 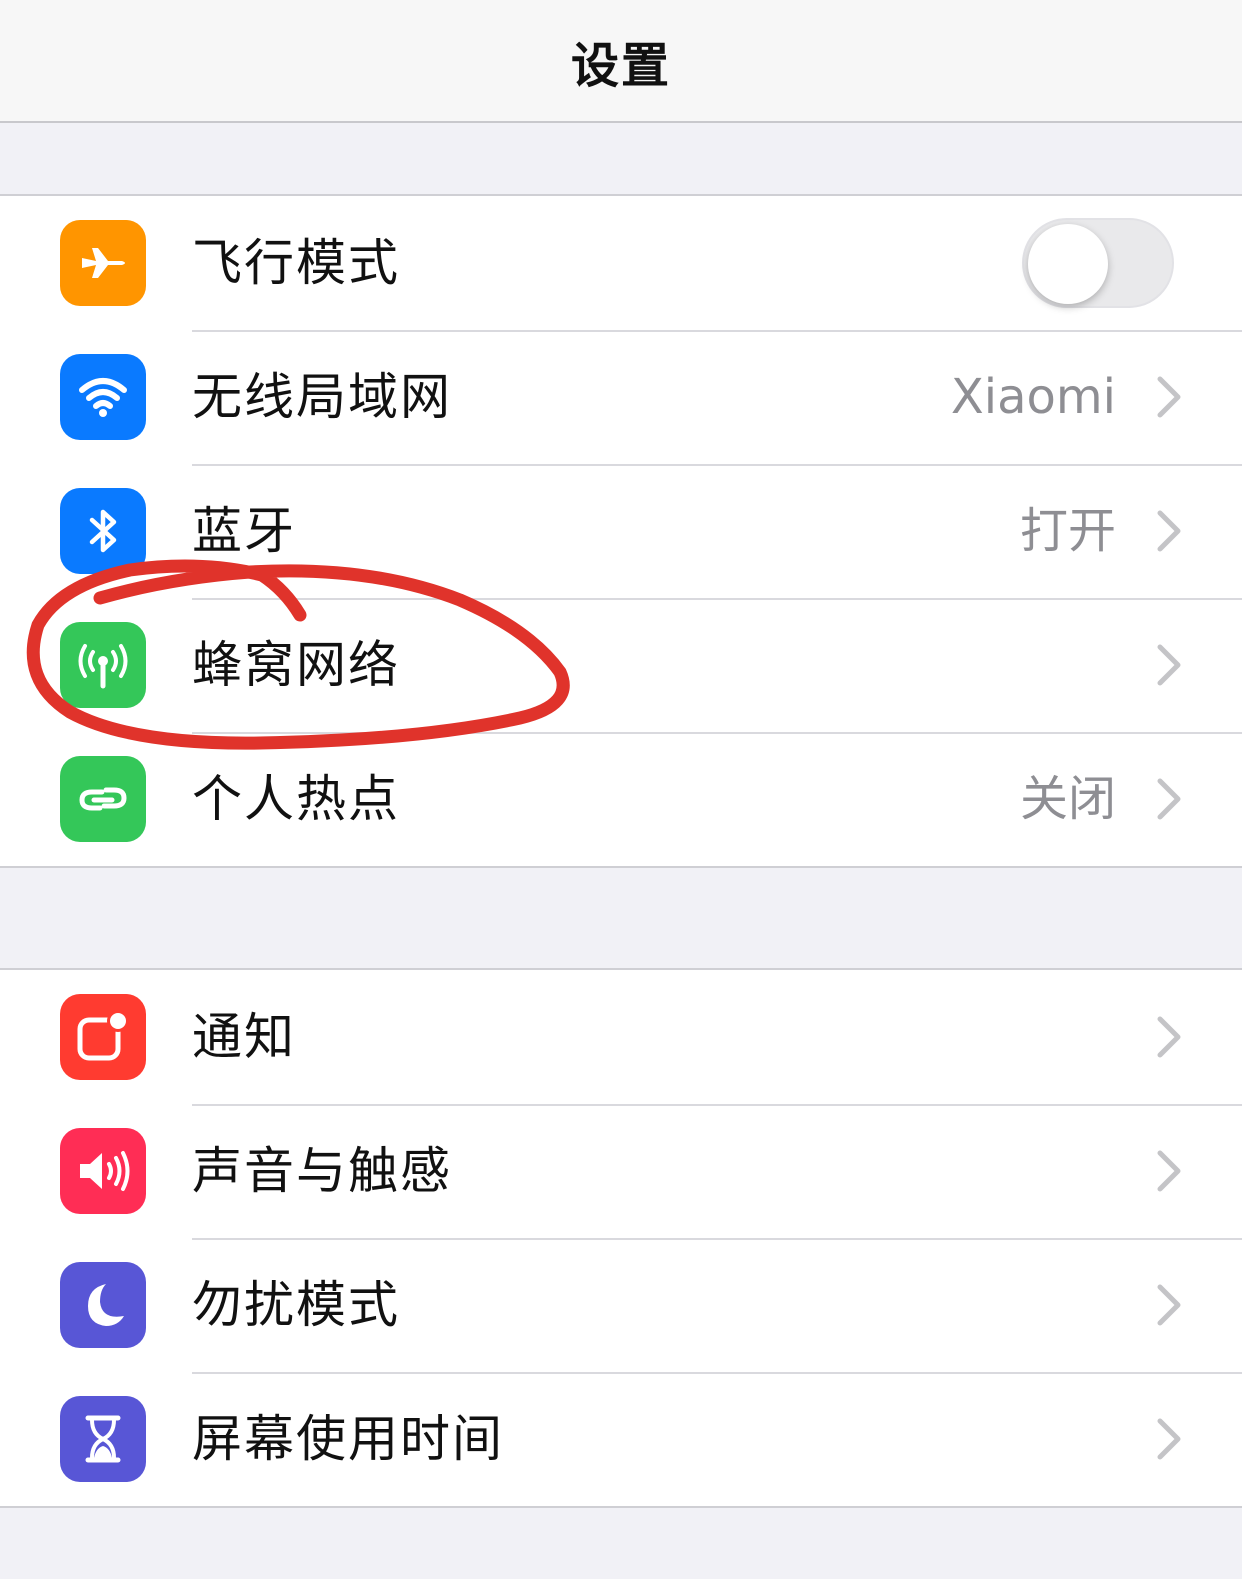 What do you see at coordinates (621, 665) in the screenshot?
I see `settings-row-cellular: 蜂窝网络` at bounding box center [621, 665].